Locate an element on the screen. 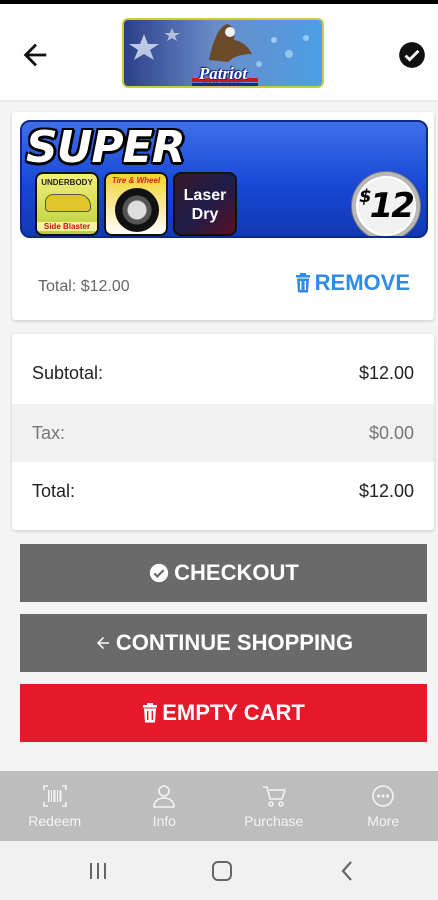 The image size is (438, 900). continue-shopping-label: CONTINUE SHOPPING is located at coordinates (234, 642).